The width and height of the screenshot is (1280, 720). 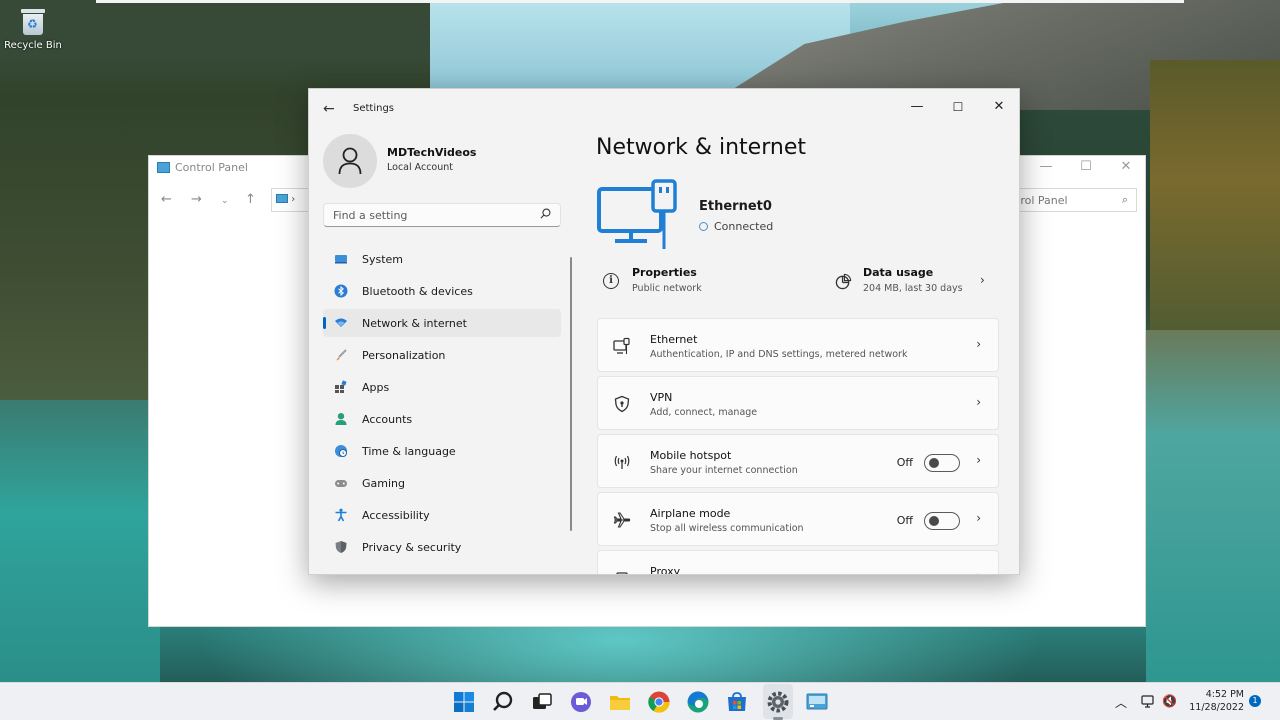 What do you see at coordinates (420, 167) in the screenshot?
I see `profile-account-type: Local Account` at bounding box center [420, 167].